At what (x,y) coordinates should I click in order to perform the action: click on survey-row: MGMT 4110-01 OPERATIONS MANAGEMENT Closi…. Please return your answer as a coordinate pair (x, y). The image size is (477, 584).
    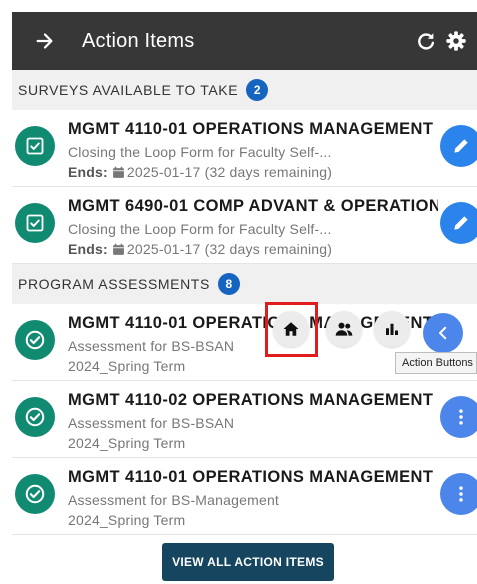
    Looking at the image, I should click on (244, 148).